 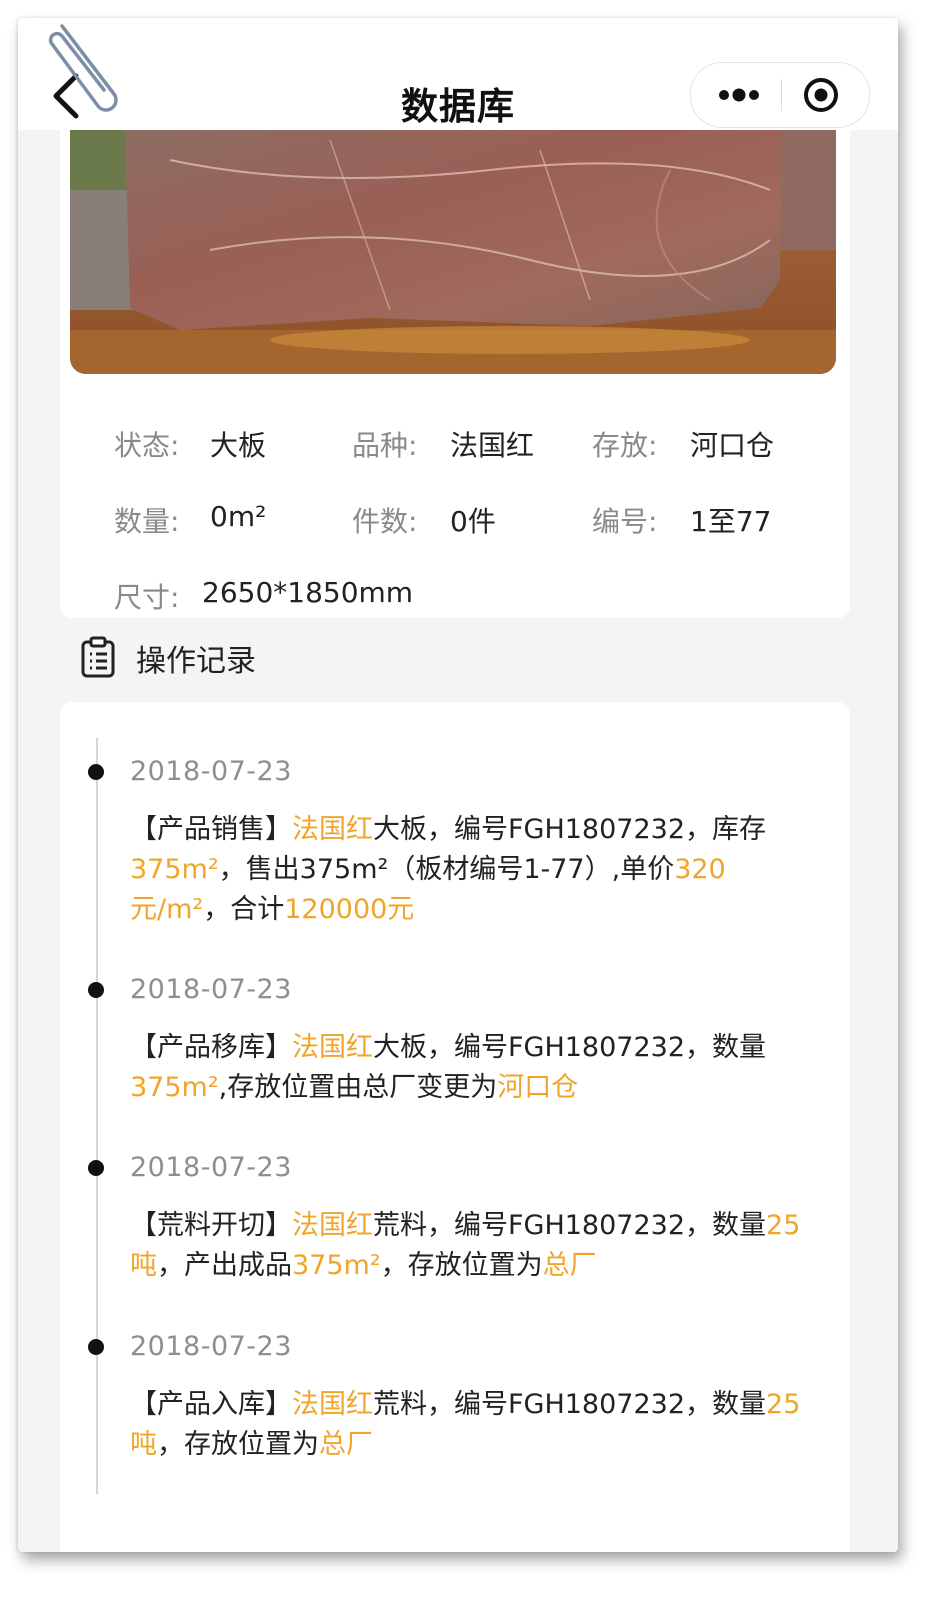 What do you see at coordinates (244, 909) in the screenshot?
I see `record-text-segment: ，合计` at bounding box center [244, 909].